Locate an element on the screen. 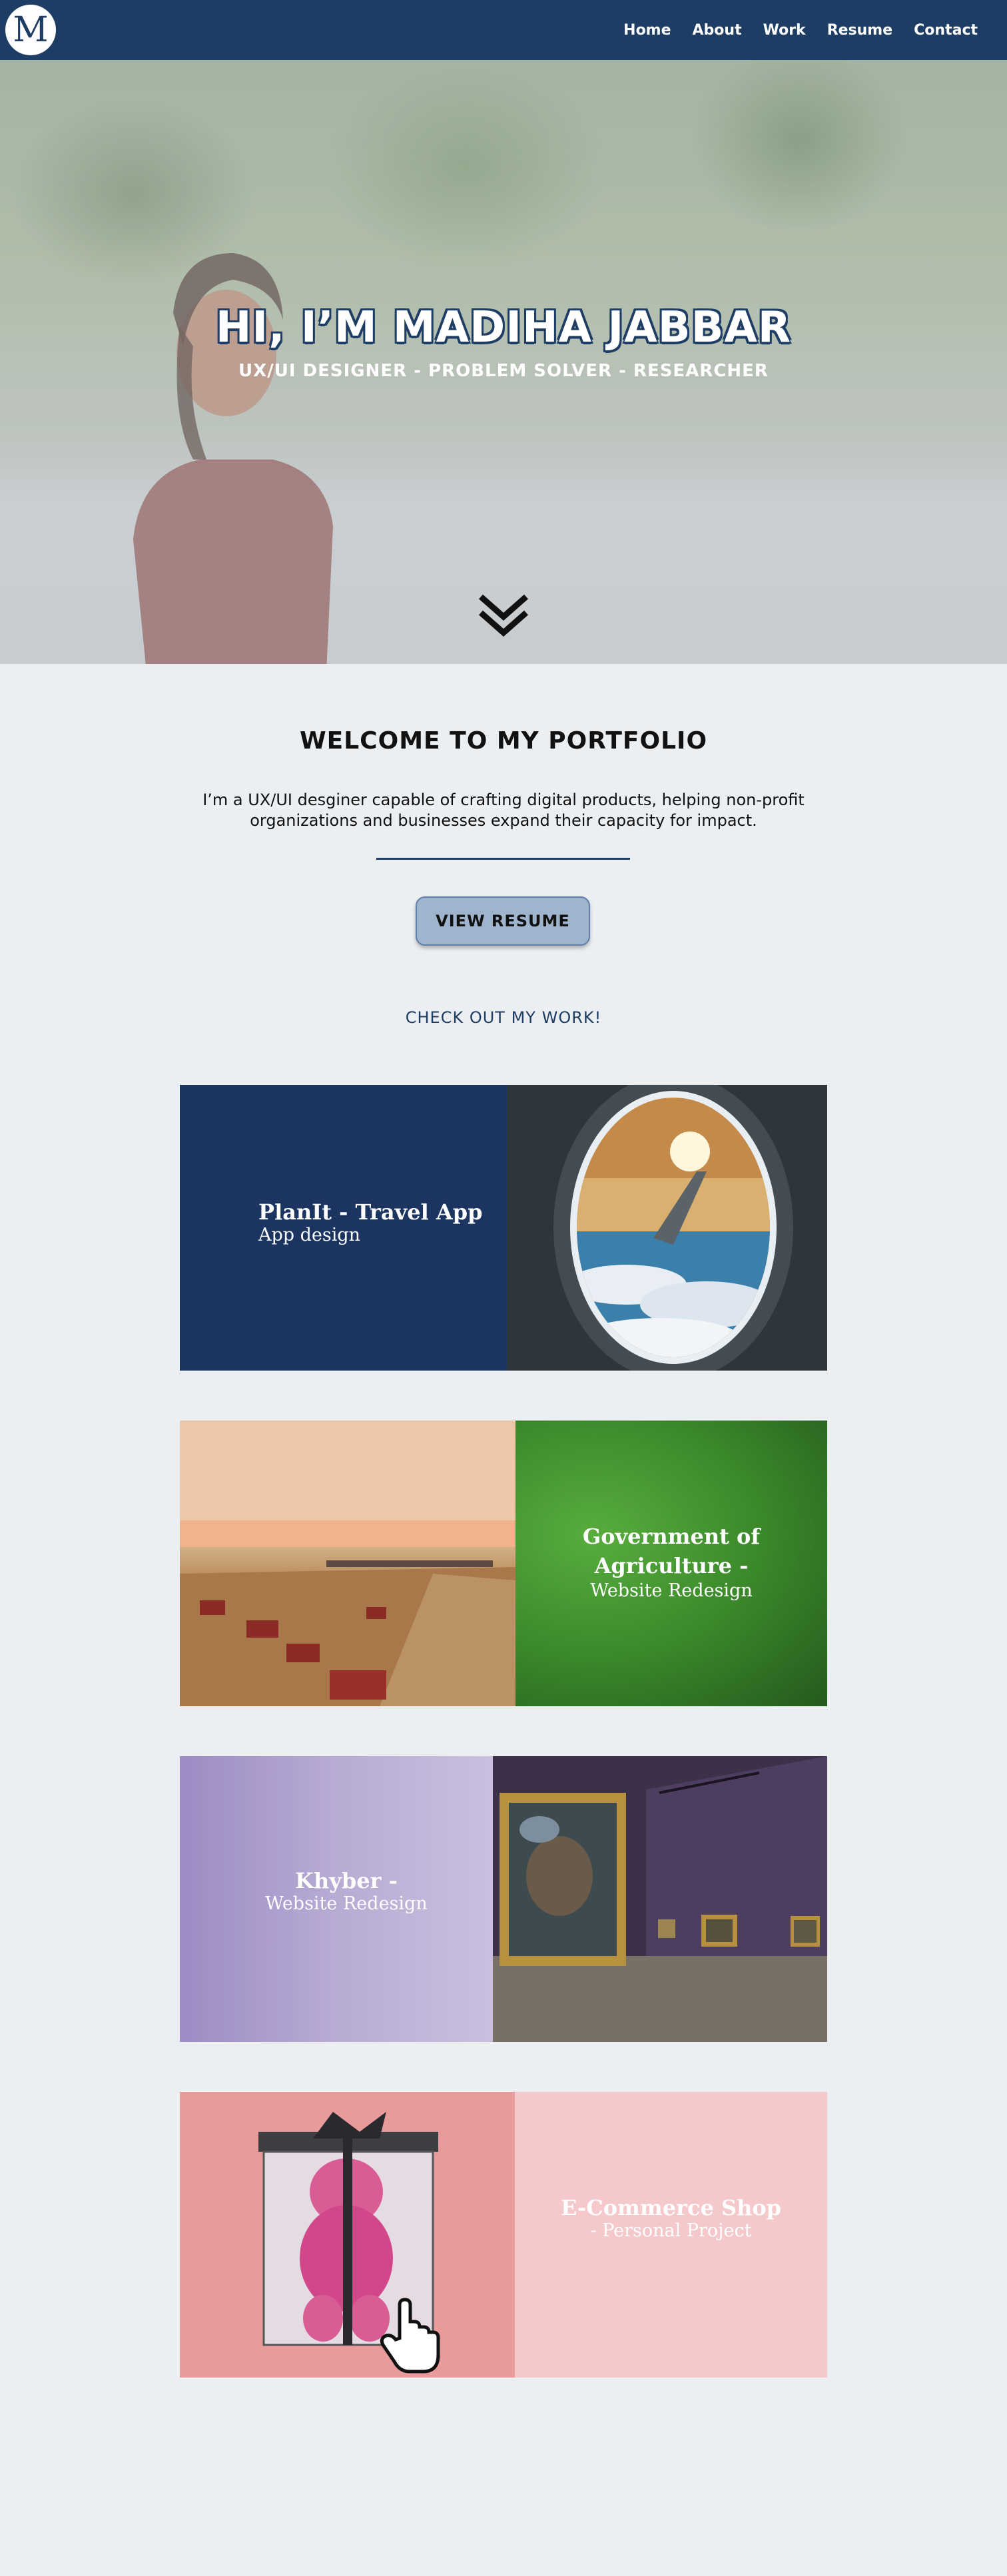  project-title: Khyber - is located at coordinates (346, 1880).